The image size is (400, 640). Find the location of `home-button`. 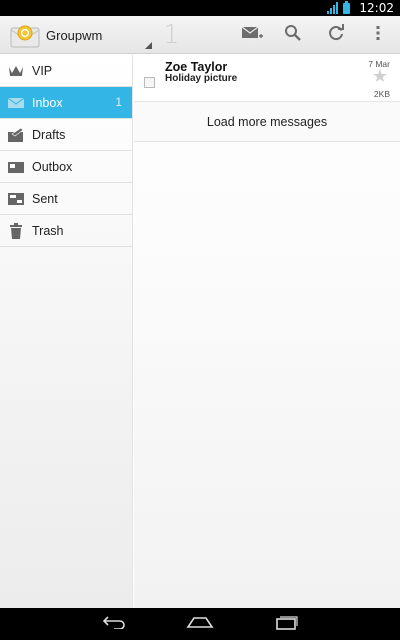

home-button is located at coordinates (200, 624).